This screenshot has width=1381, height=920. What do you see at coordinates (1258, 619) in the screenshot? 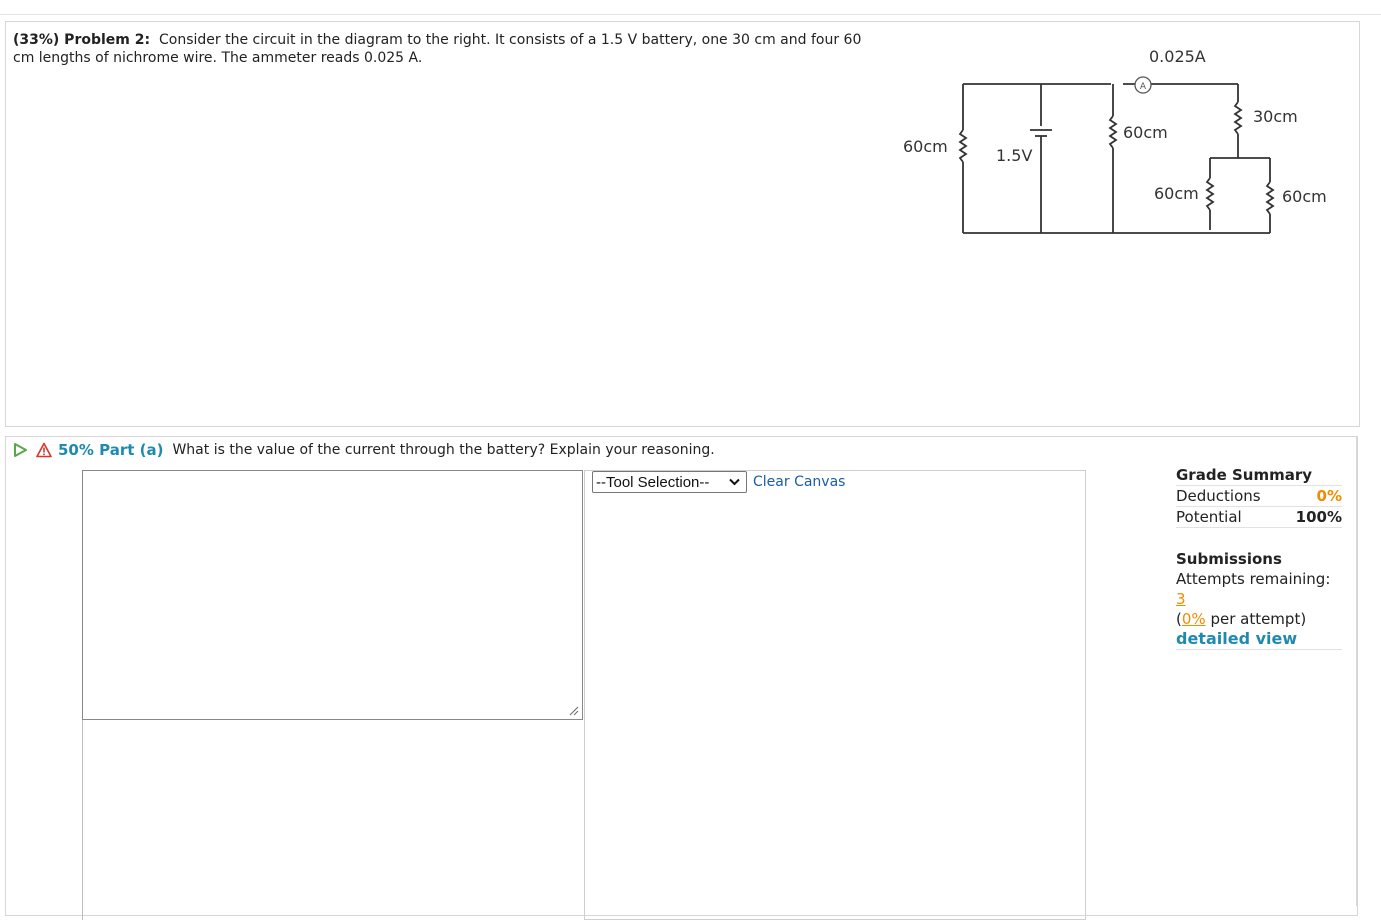
I see `per-attempt-suffix: per attempt)` at bounding box center [1258, 619].